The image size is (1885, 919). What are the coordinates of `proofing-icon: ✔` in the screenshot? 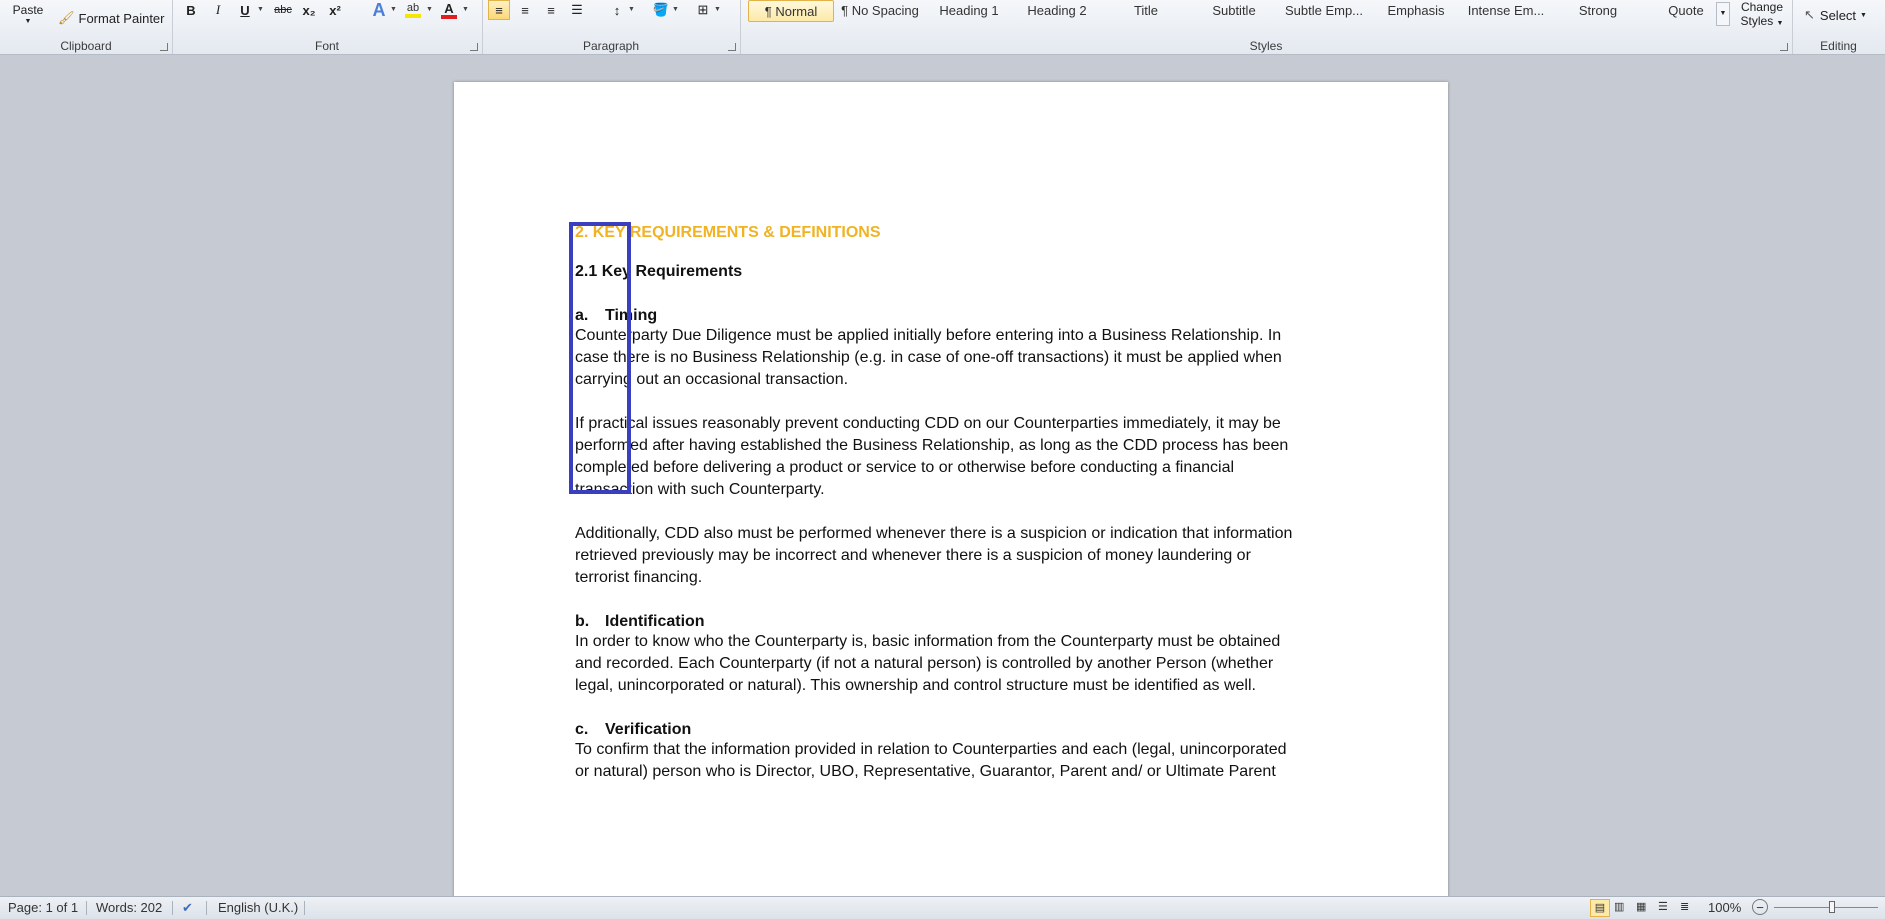 It's located at (187, 908).